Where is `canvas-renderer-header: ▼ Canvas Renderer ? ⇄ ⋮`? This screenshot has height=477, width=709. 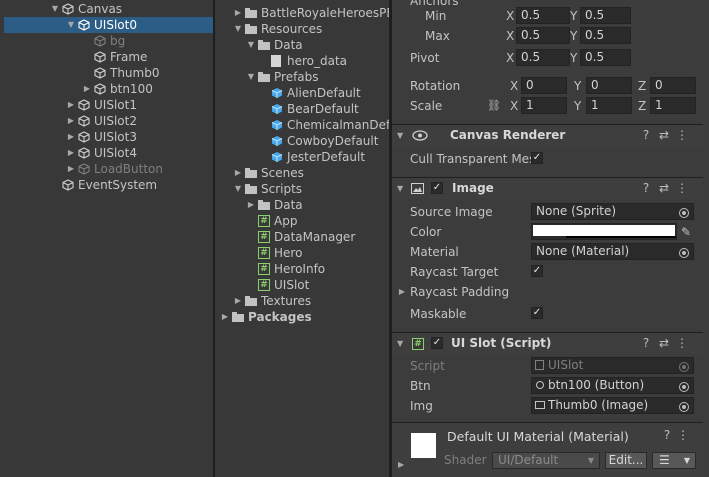
canvas-renderer-header: ▼ Canvas Renderer ? ⇄ ⋮ is located at coordinates (550, 135).